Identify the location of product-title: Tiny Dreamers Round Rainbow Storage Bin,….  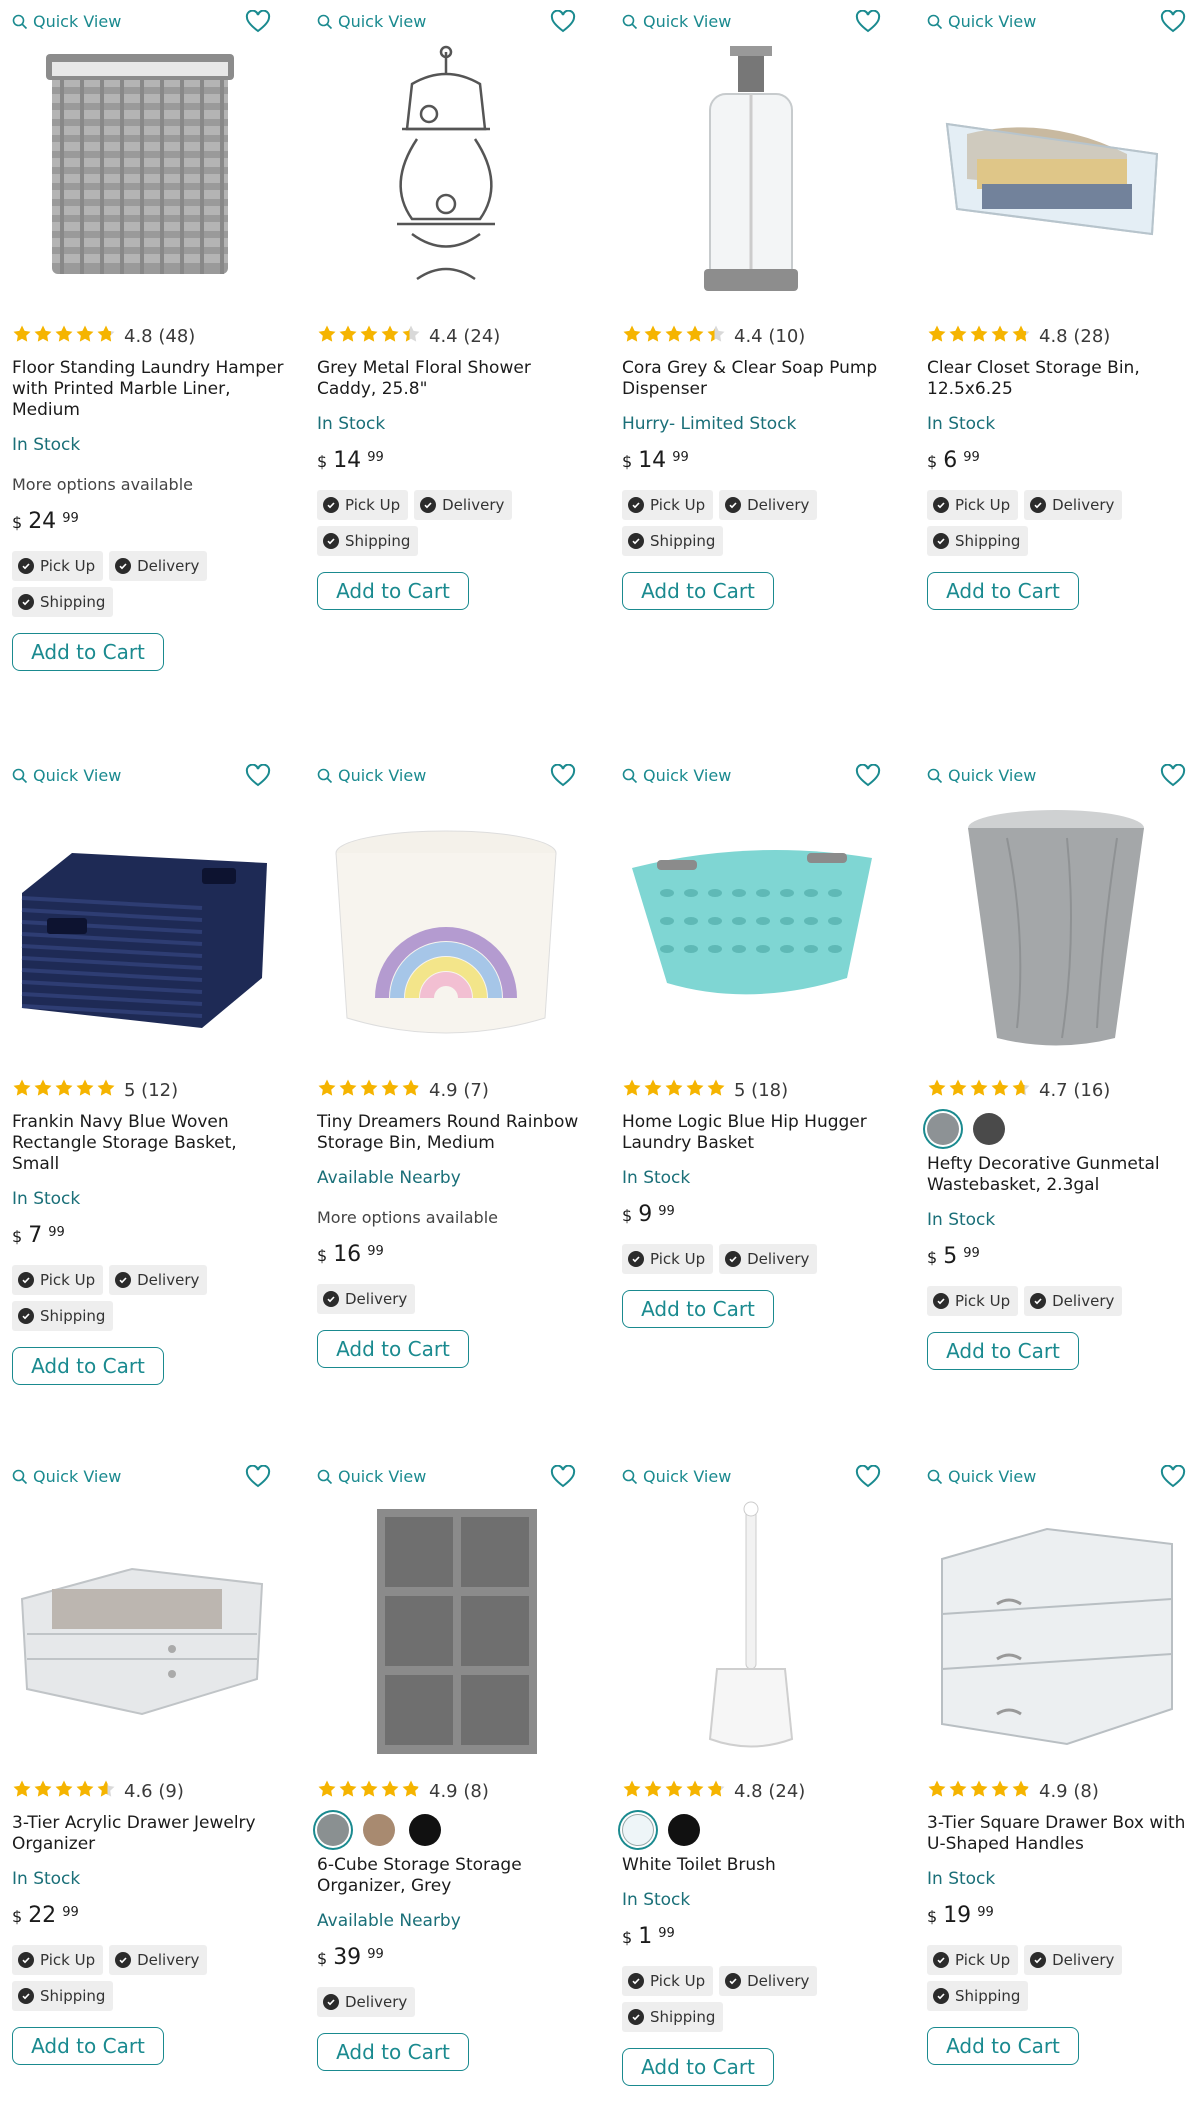
(453, 1133).